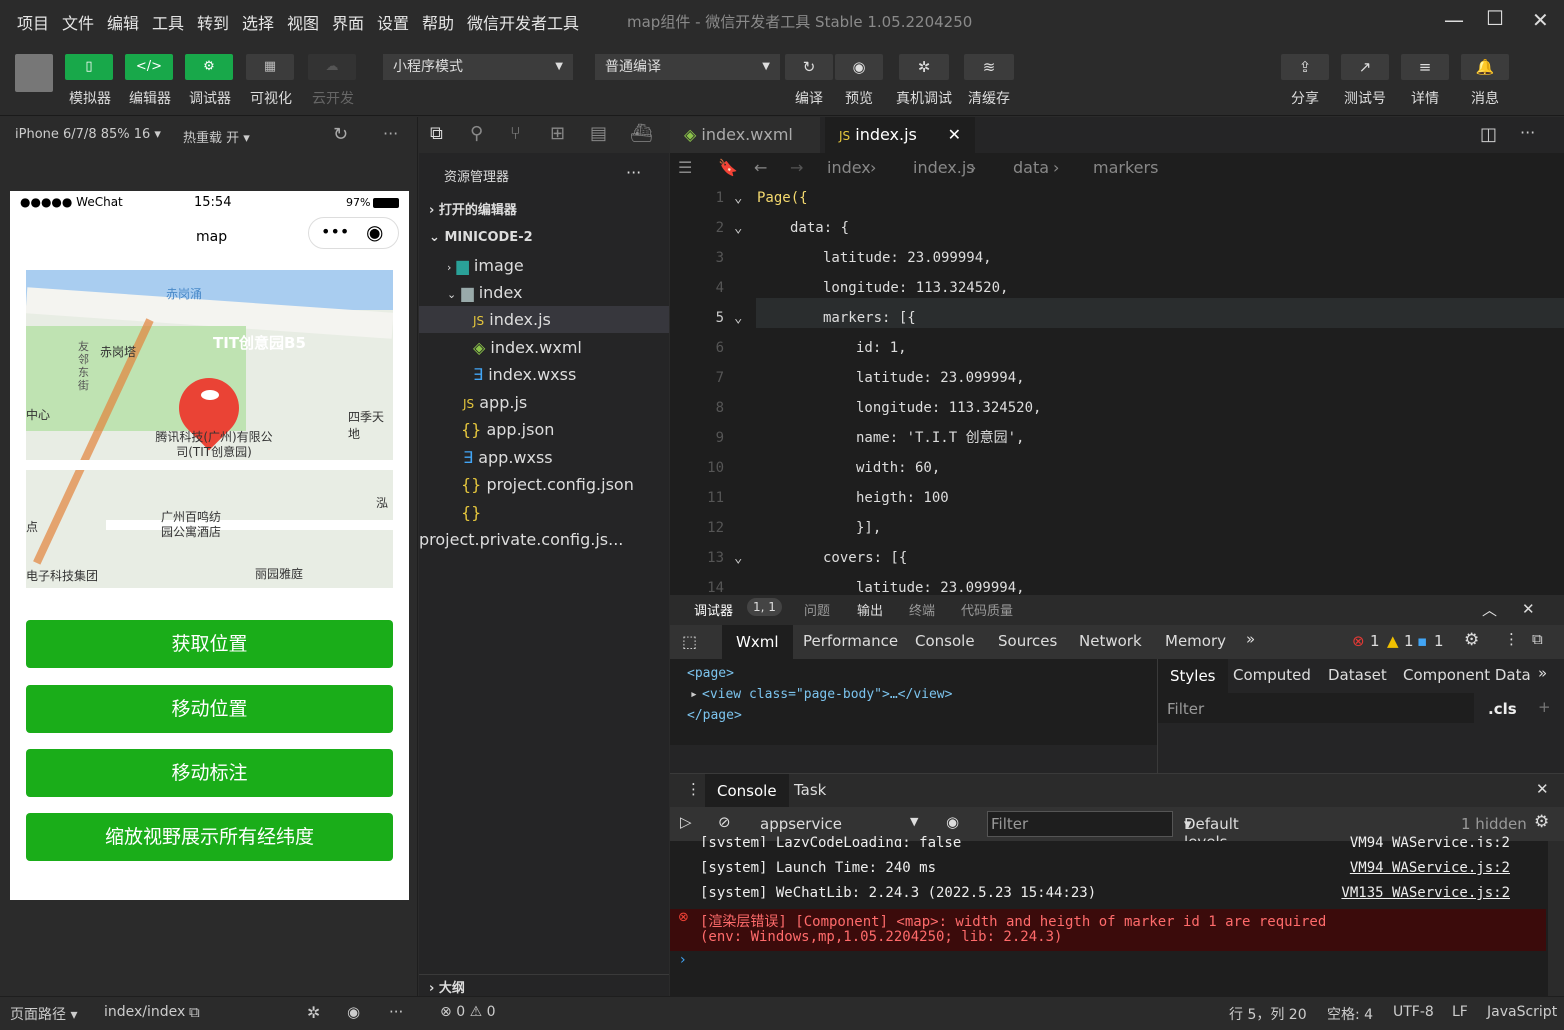 The image size is (1564, 1030). Describe the element at coordinates (689, 641) in the screenshot. I see `inspect-icon: ⬚` at that location.